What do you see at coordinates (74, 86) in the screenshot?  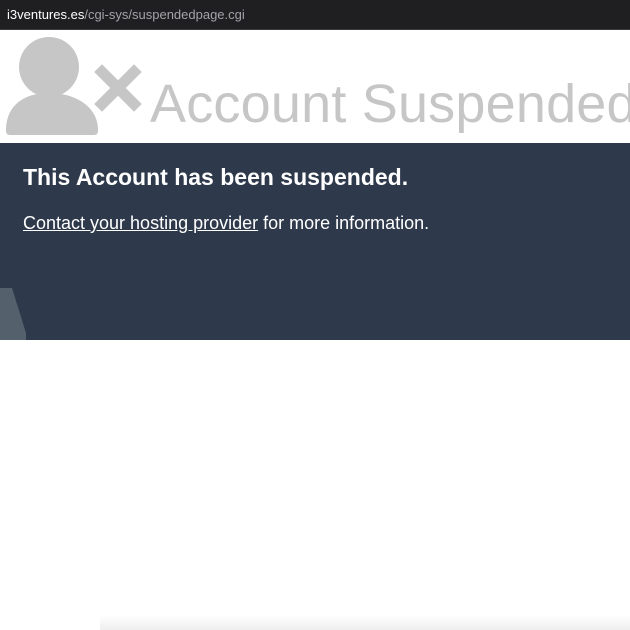 I see `user-x-icon` at bounding box center [74, 86].